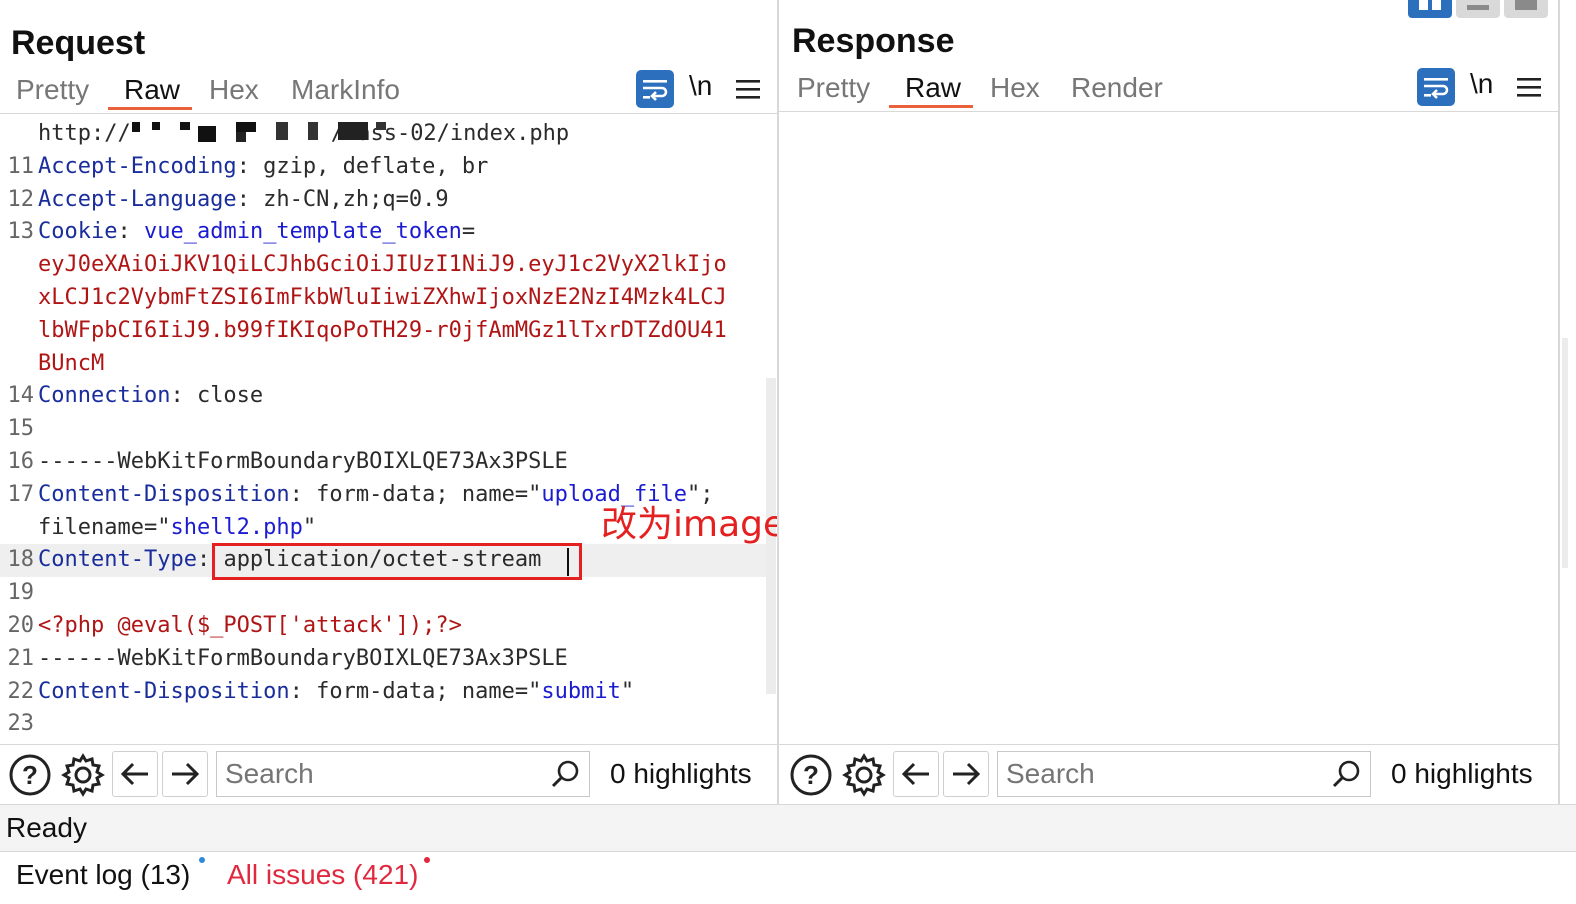 The width and height of the screenshot is (1576, 904). What do you see at coordinates (302, 232) in the screenshot?
I see `code-token: vue_admin_template_token` at bounding box center [302, 232].